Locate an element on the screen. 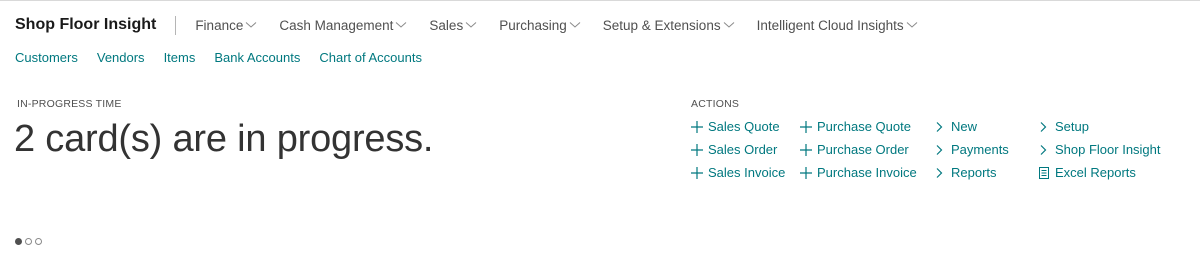  action-shop-floor-insight: Shop Floor Insight is located at coordinates (1099, 149).